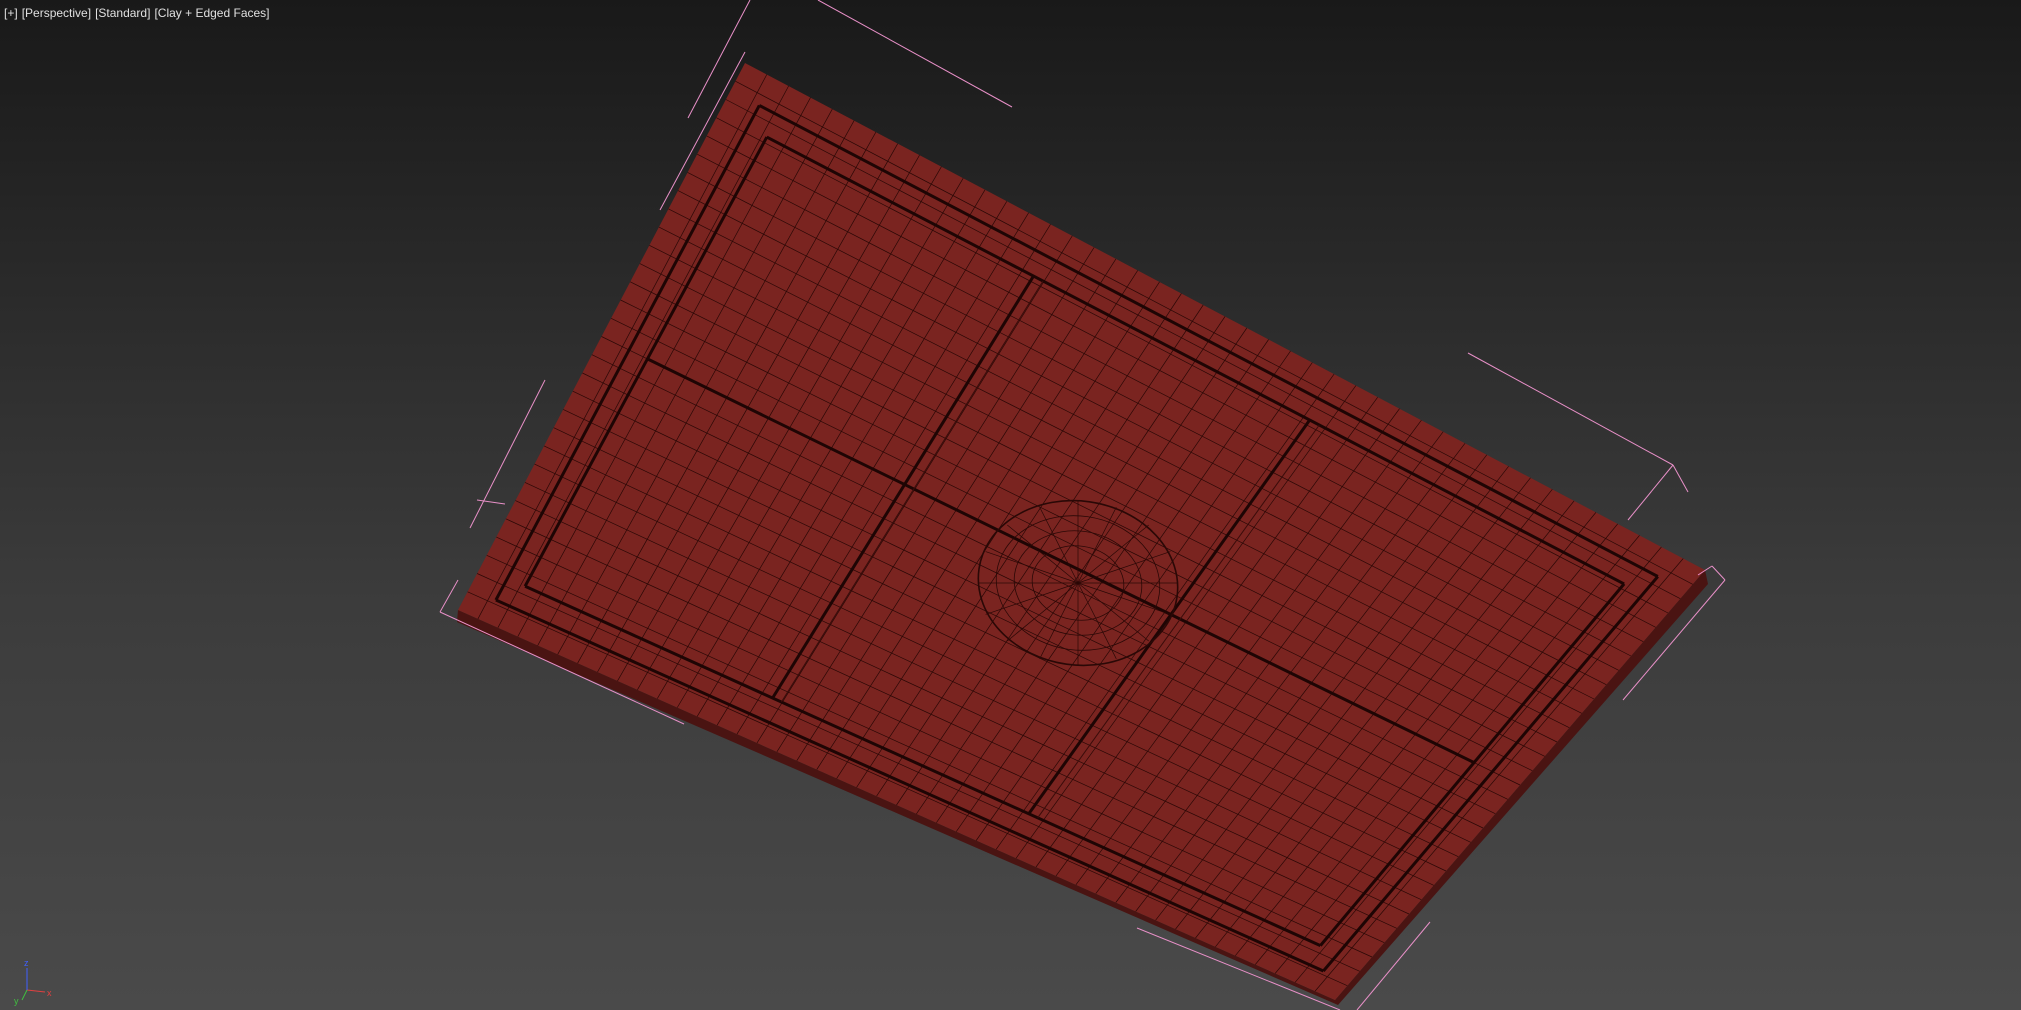 This screenshot has height=1010, width=2021. I want to click on axis-y-label: y, so click(16, 1001).